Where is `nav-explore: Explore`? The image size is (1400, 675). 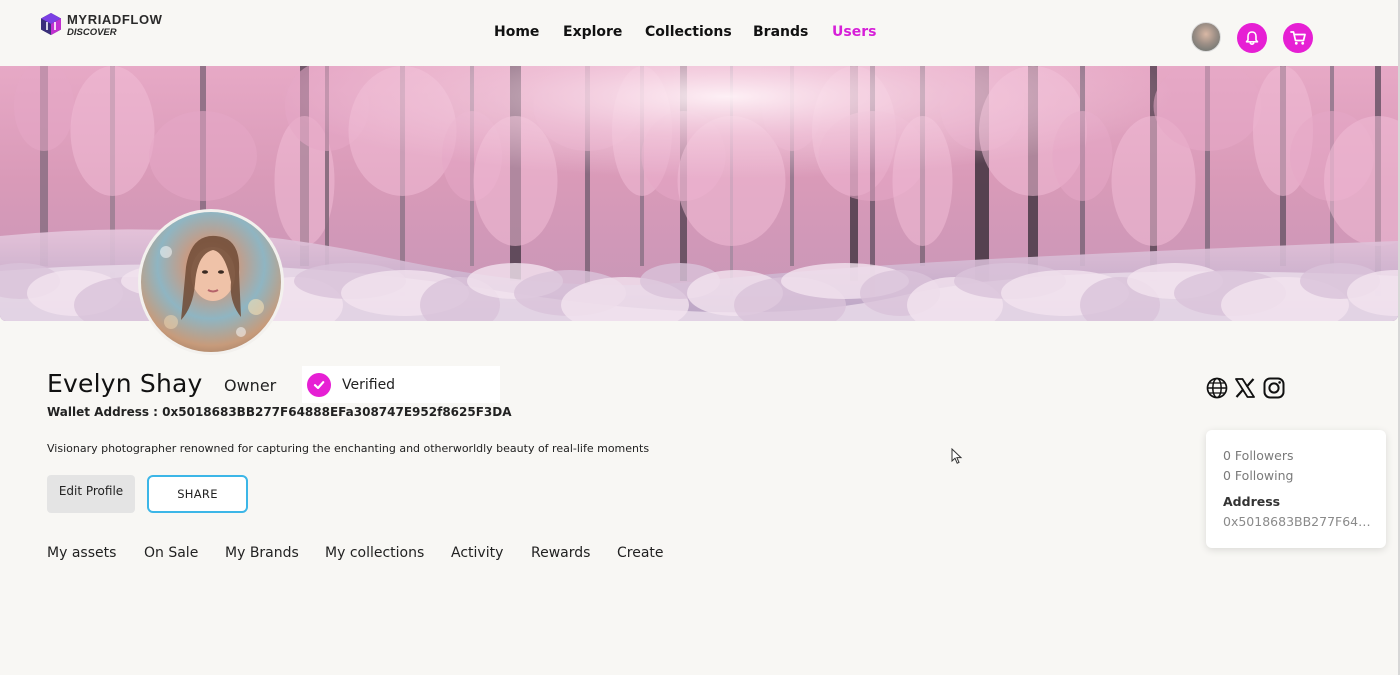
nav-explore: Explore is located at coordinates (592, 32).